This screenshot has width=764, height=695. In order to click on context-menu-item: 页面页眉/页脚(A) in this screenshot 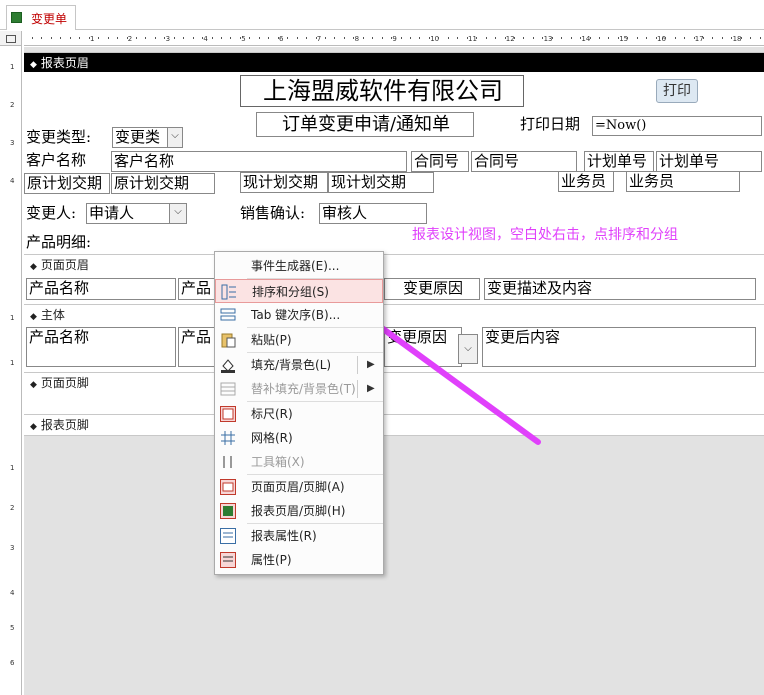, I will do `click(299, 487)`.